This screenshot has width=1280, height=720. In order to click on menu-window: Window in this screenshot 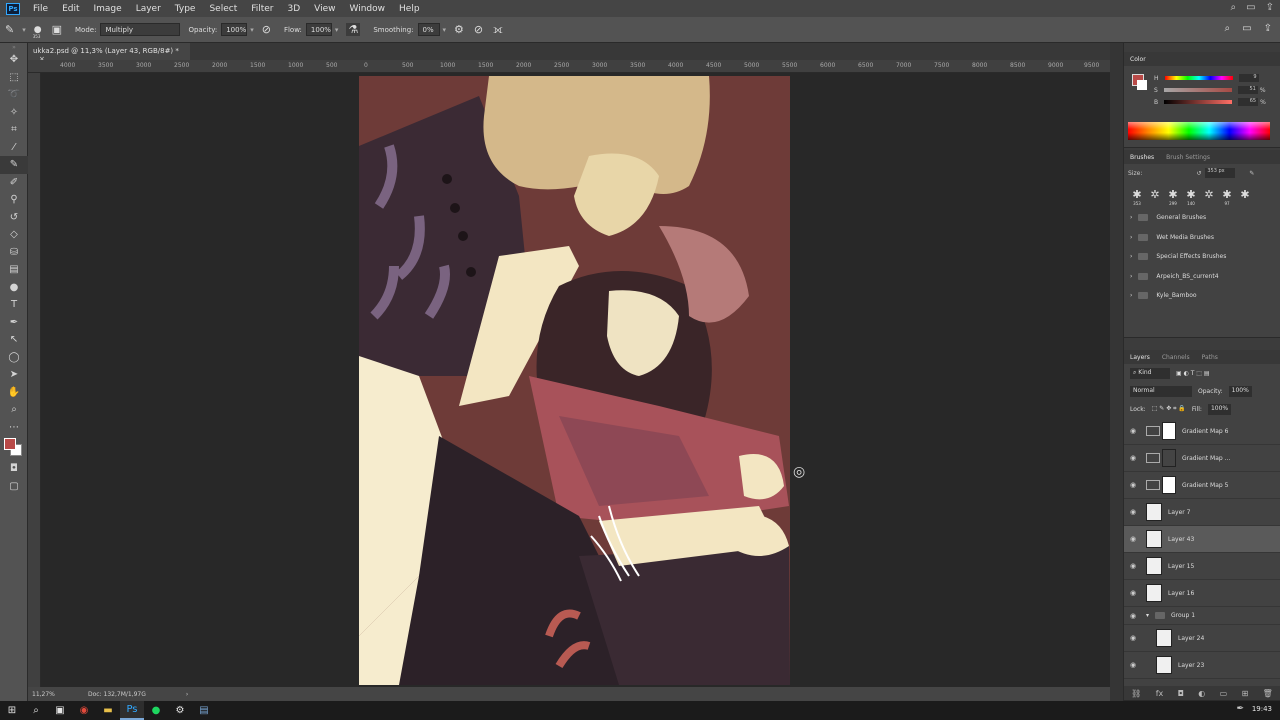, I will do `click(368, 9)`.